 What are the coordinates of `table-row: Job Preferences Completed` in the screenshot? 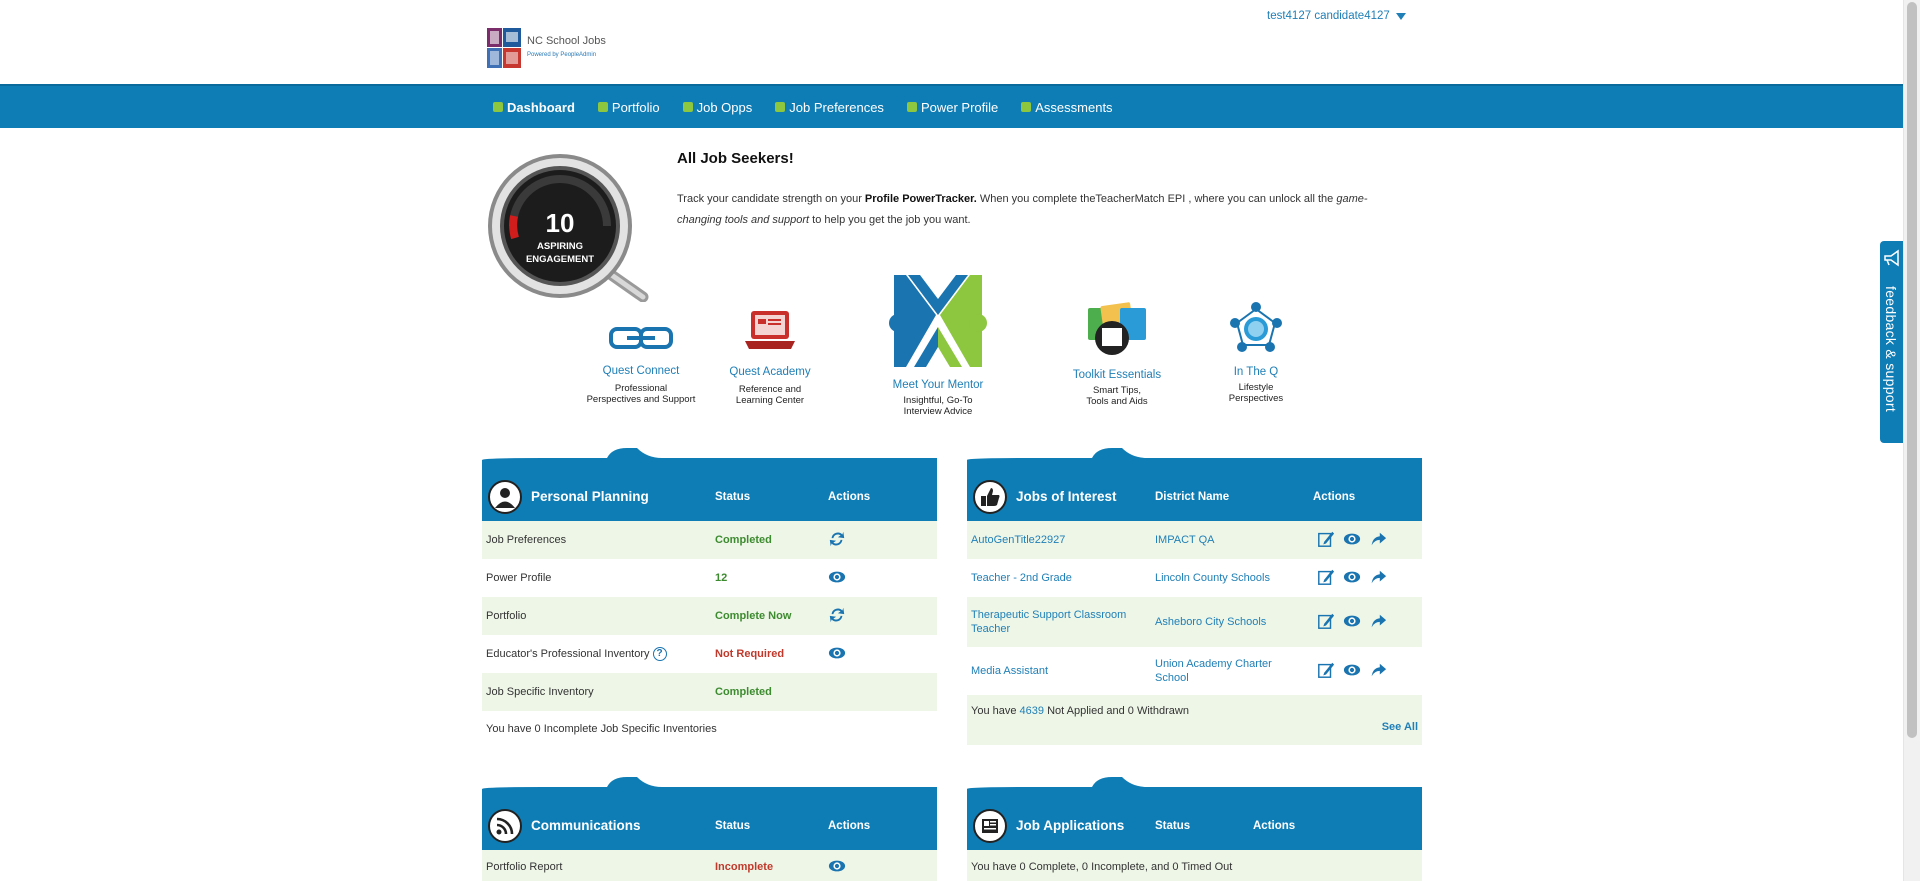 It's located at (709, 540).